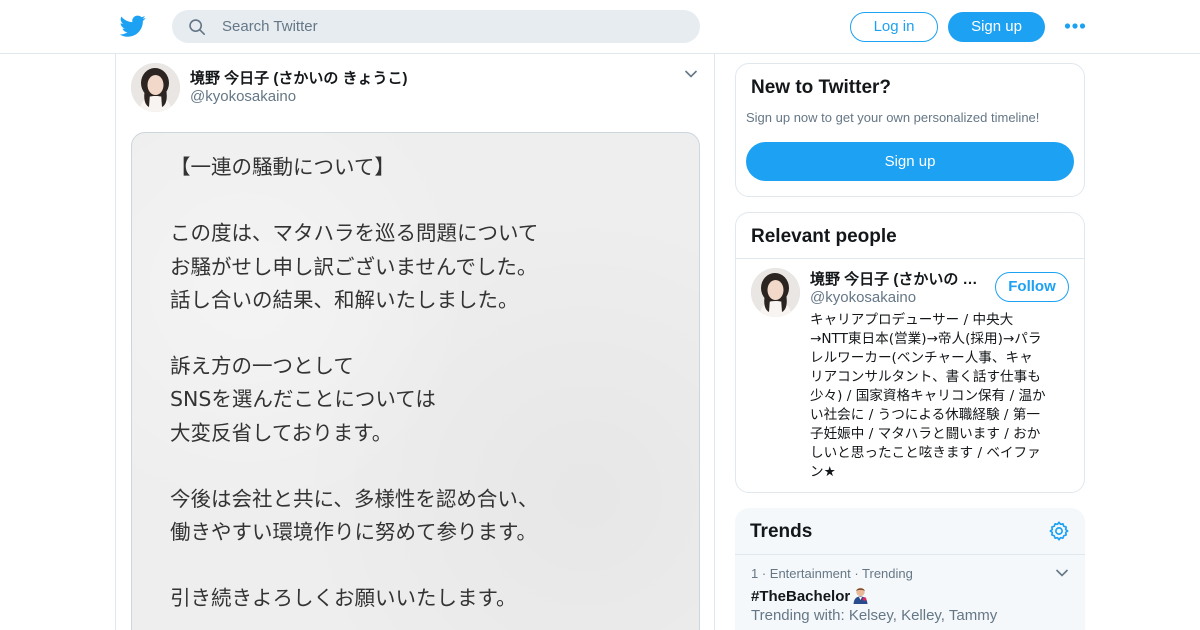 The width and height of the screenshot is (1200, 630). I want to click on bio-line: 子妊娠中 / マタハラと闘います / おか, so click(925, 434).